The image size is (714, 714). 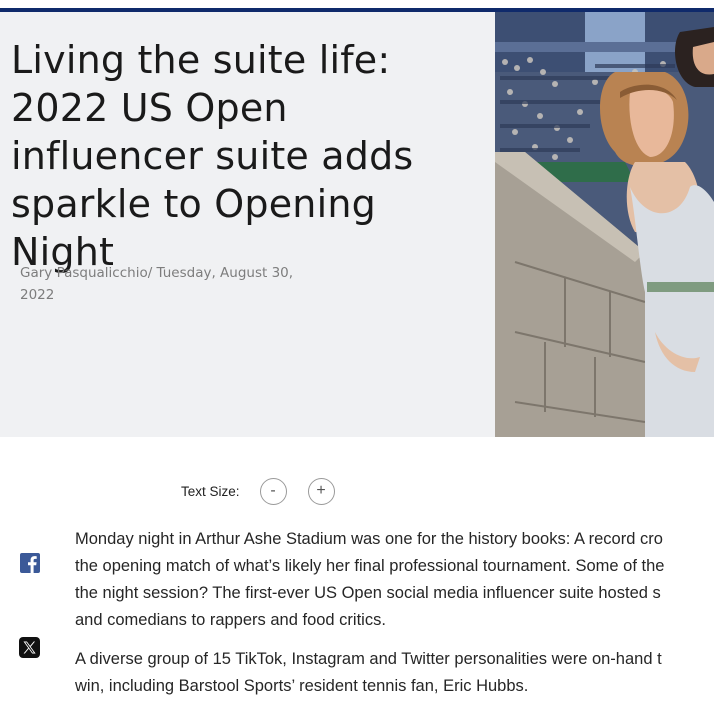 What do you see at coordinates (321, 491) in the screenshot?
I see `increase-text-size-button: +` at bounding box center [321, 491].